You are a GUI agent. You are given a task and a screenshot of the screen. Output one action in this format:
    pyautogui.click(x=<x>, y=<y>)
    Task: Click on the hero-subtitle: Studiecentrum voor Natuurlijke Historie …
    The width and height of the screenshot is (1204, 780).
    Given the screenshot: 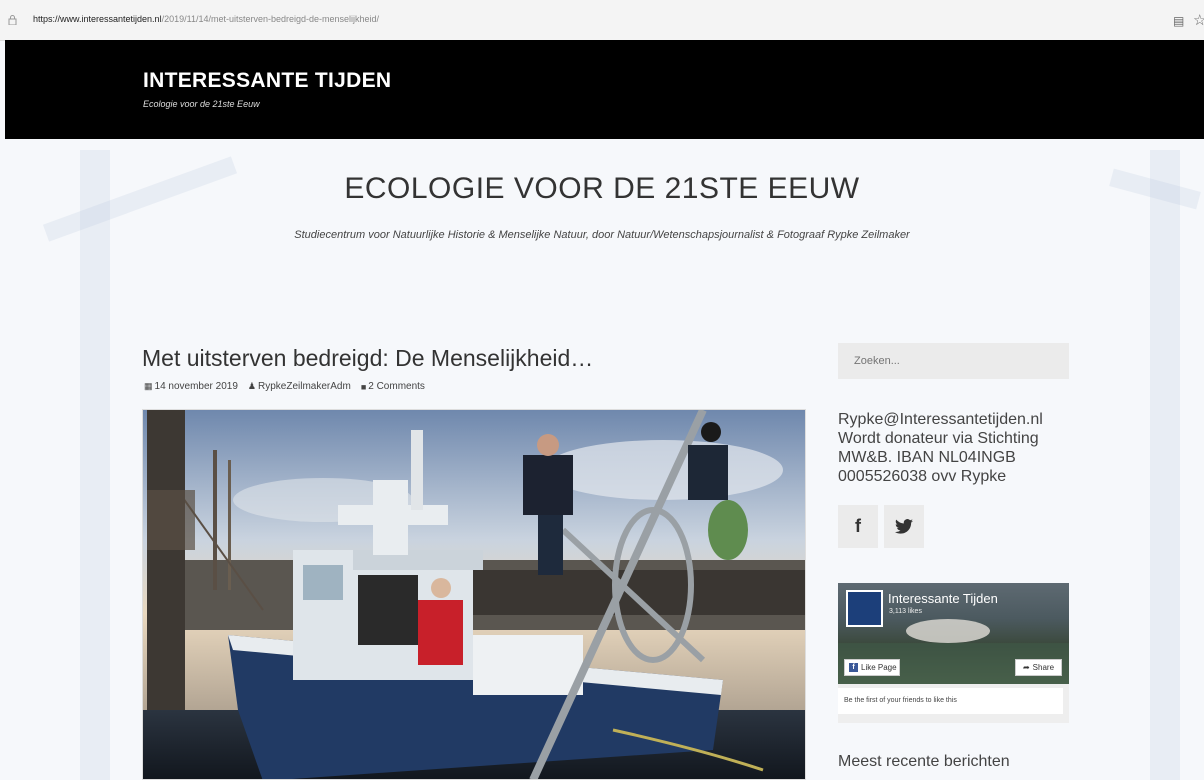 What is the action you would take?
    pyautogui.click(x=602, y=235)
    